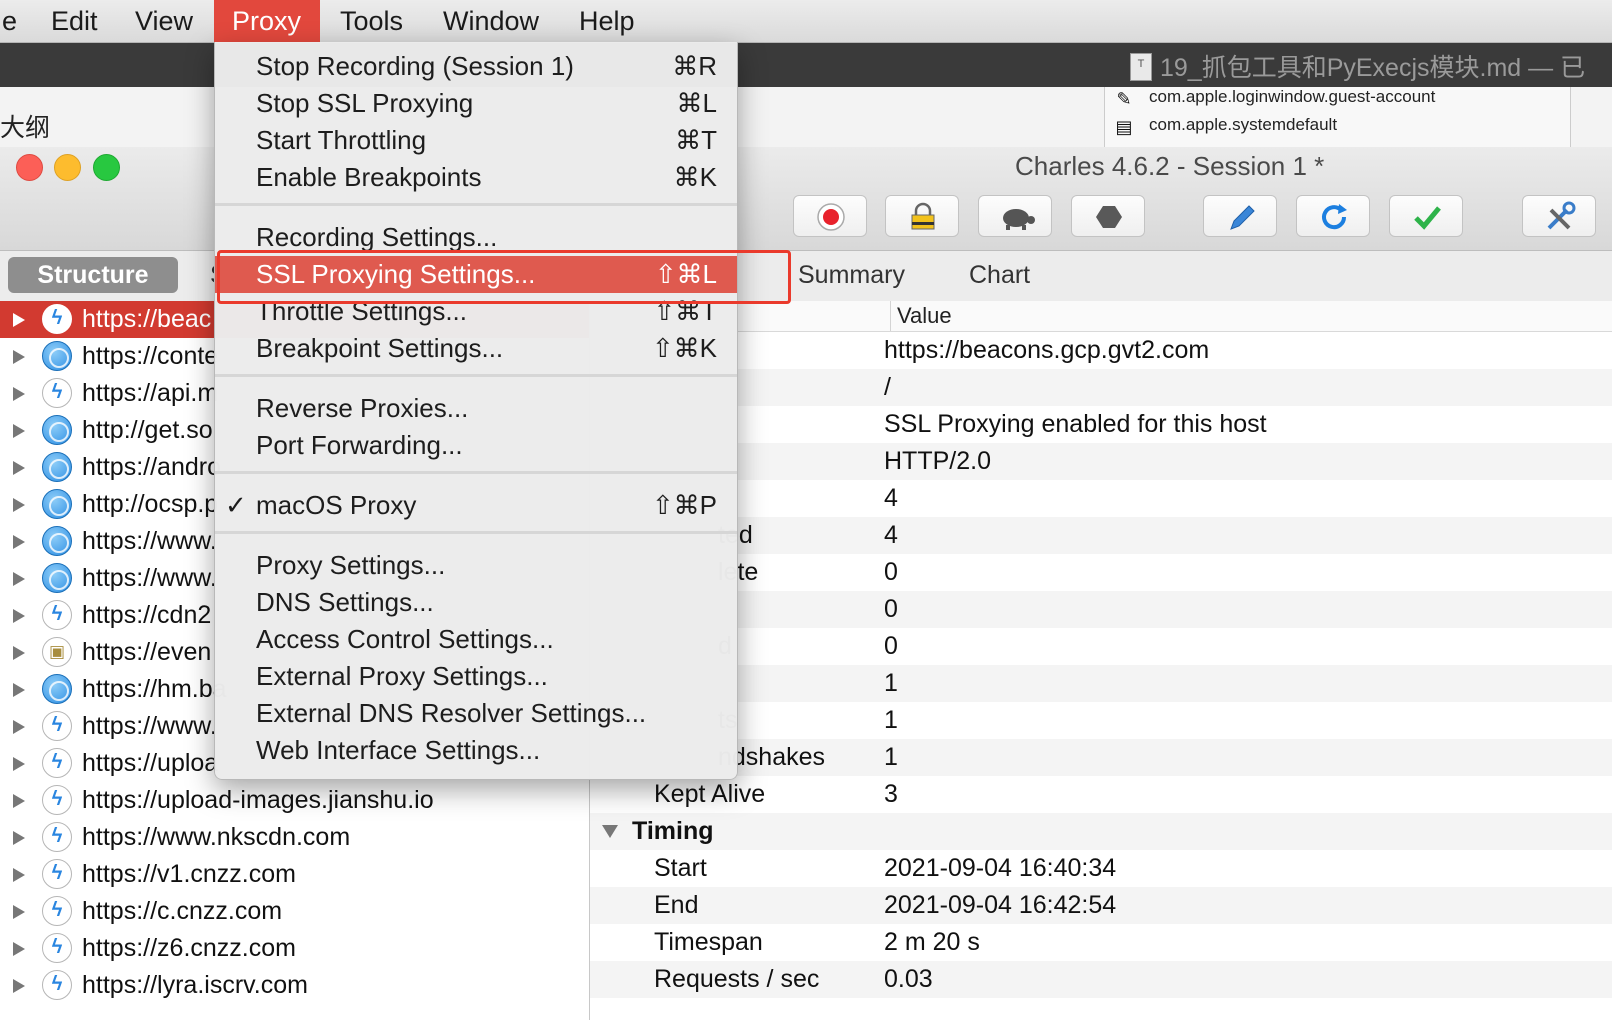 The width and height of the screenshot is (1612, 1020). I want to click on tools-button, so click(1559, 216).